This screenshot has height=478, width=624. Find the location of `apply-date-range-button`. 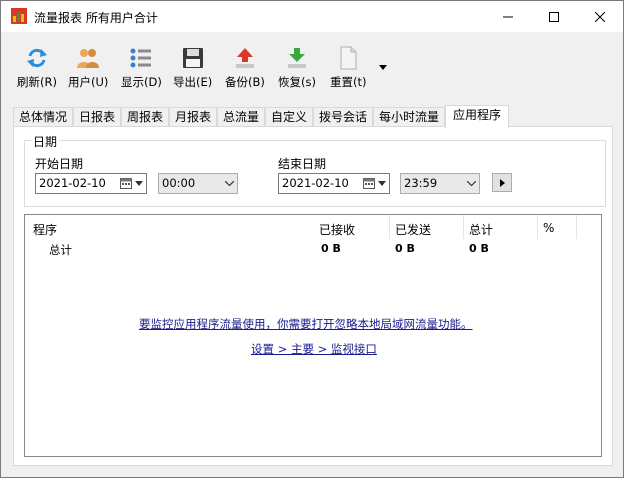

apply-date-range-button is located at coordinates (502, 182).